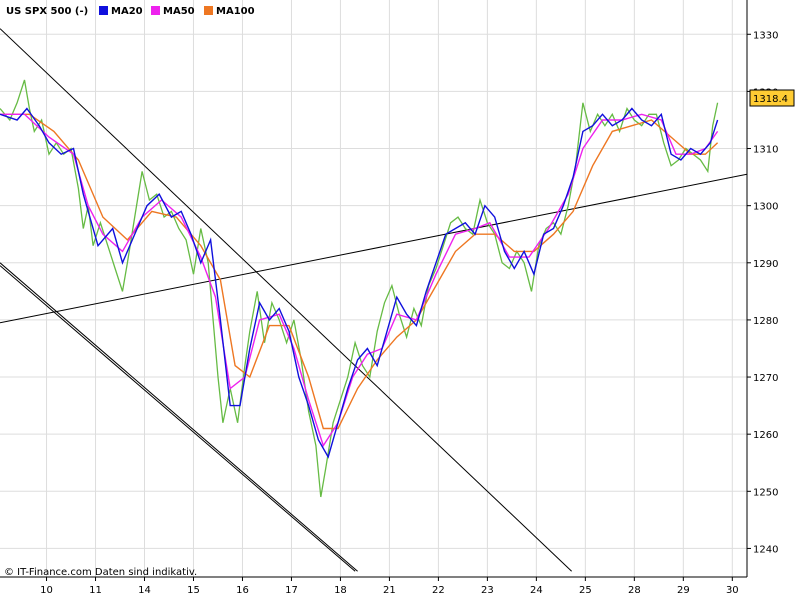 Image resolution: width=800 pixels, height=600 pixels. I want to click on y-tick-label: 1290, so click(765, 264).